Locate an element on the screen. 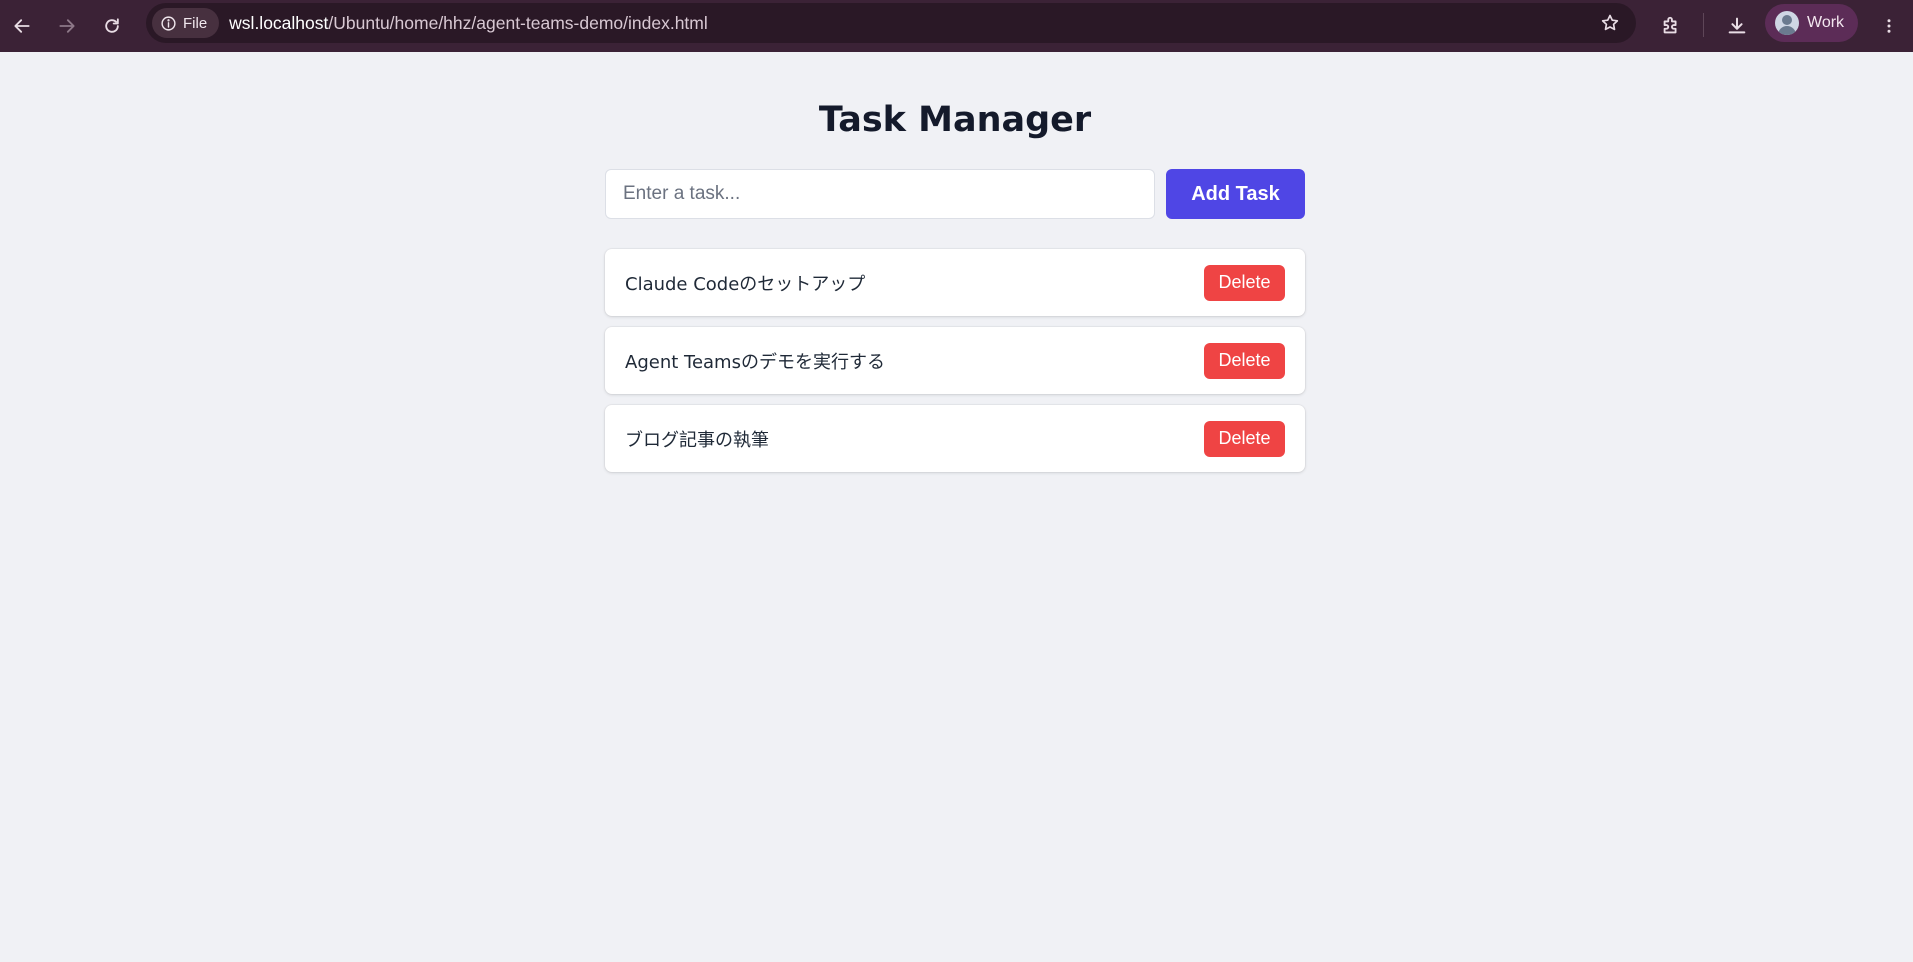 The height and width of the screenshot is (962, 1913). forward-button is located at coordinates (67, 26).